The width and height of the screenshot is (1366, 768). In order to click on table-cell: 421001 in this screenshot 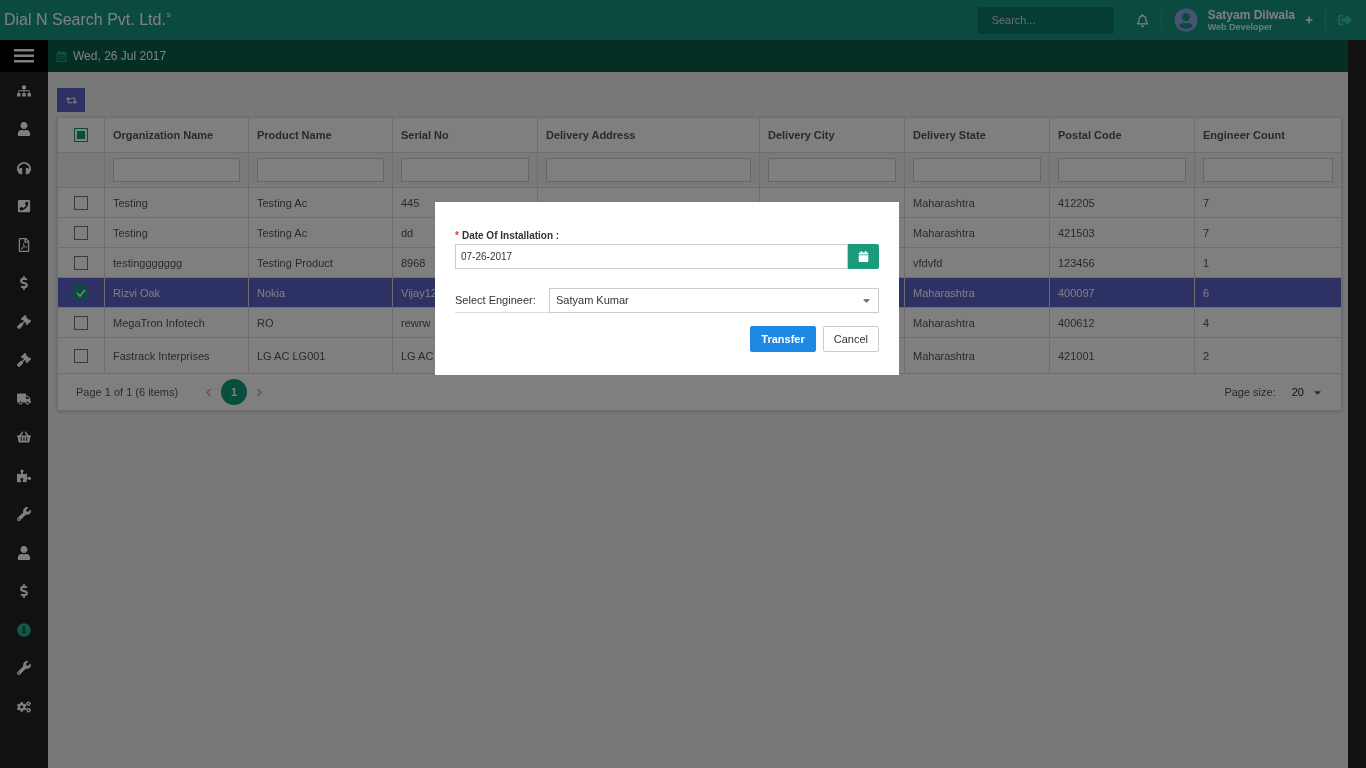, I will do `click(1076, 355)`.